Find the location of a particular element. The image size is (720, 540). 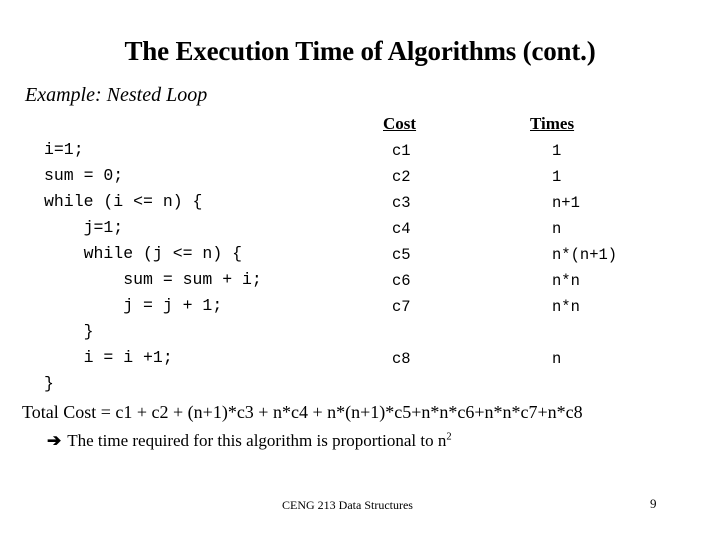

times-value: n+1 is located at coordinates (566, 203).